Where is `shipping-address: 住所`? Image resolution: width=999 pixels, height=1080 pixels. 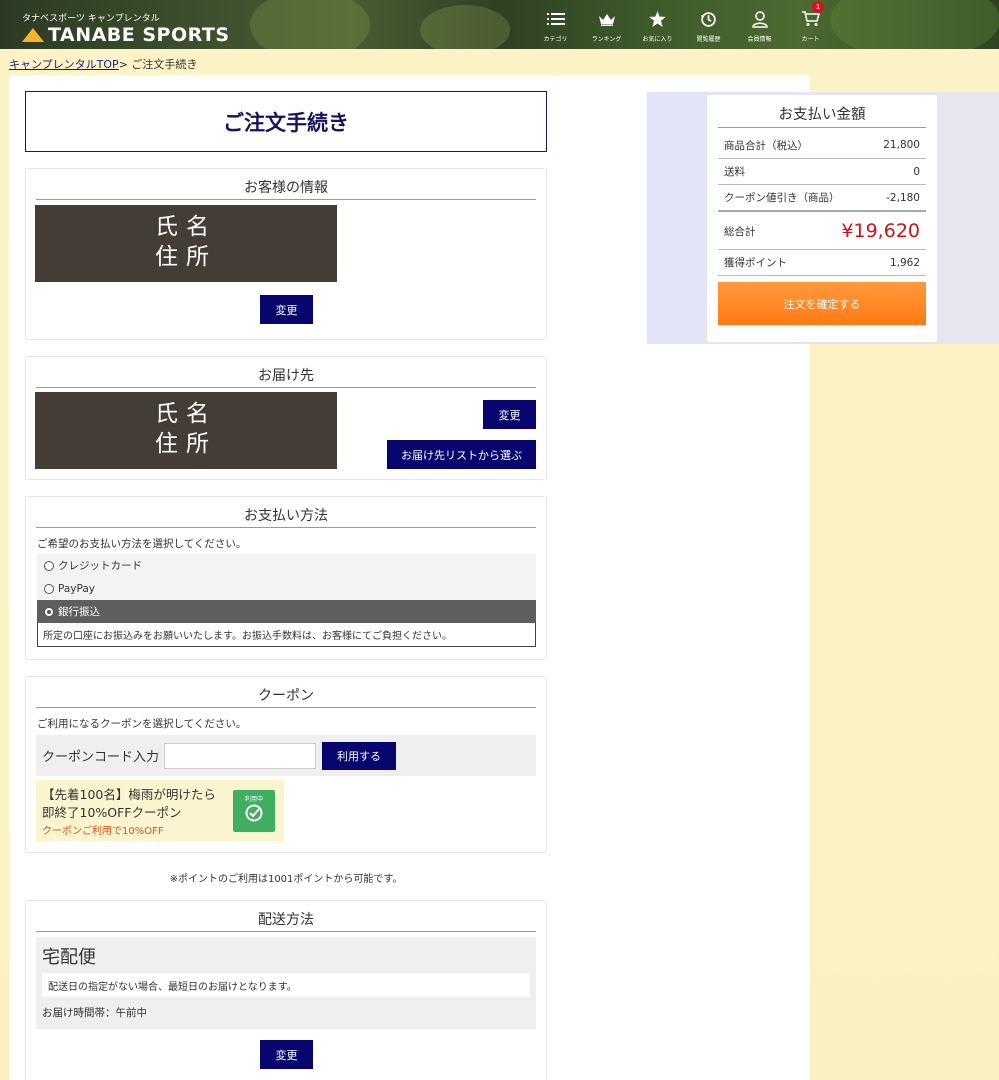 shipping-address: 住所 is located at coordinates (186, 444).